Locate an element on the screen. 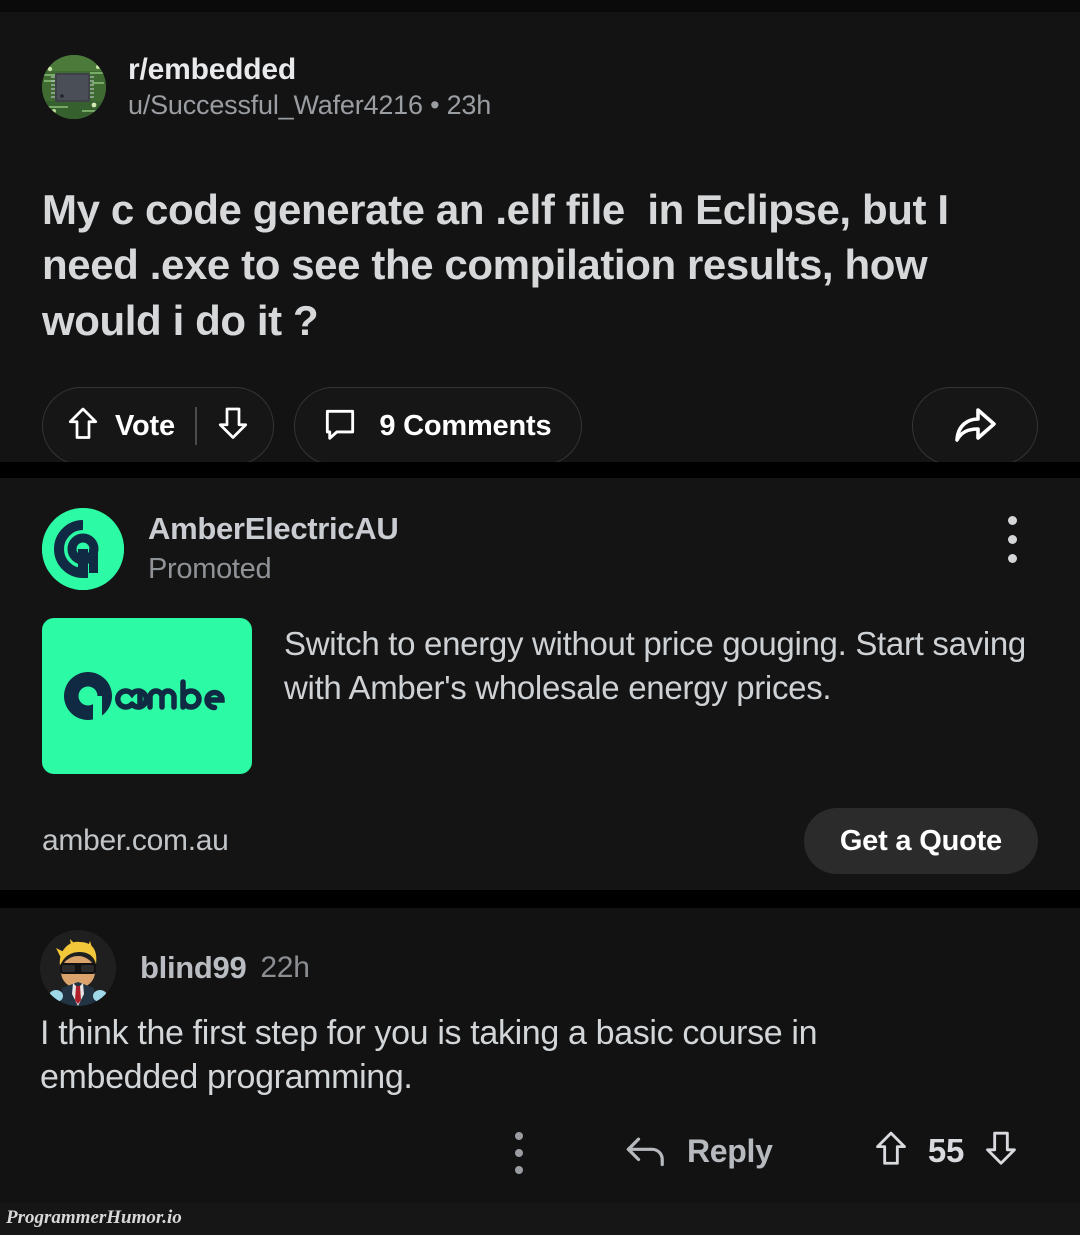 The image size is (1080, 1235). reply-label: Reply is located at coordinates (730, 1150).